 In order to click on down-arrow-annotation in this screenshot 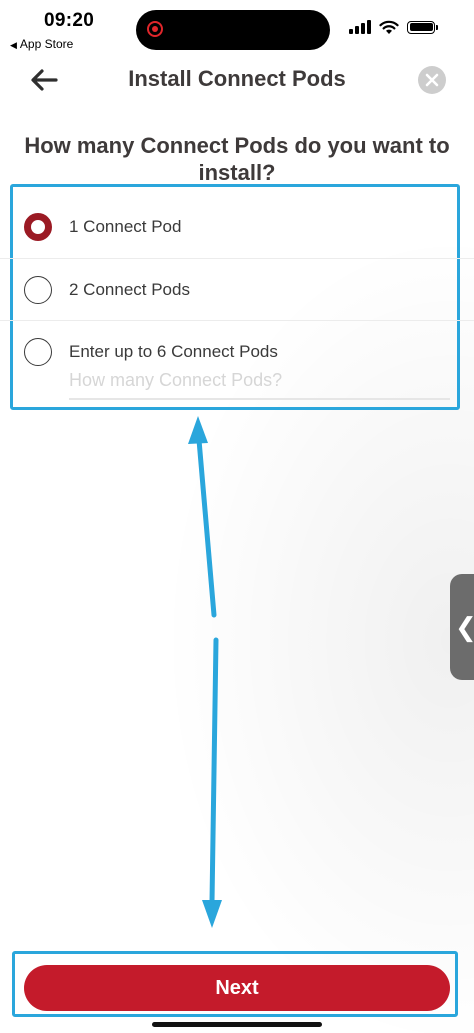, I will do `click(212, 782)`.